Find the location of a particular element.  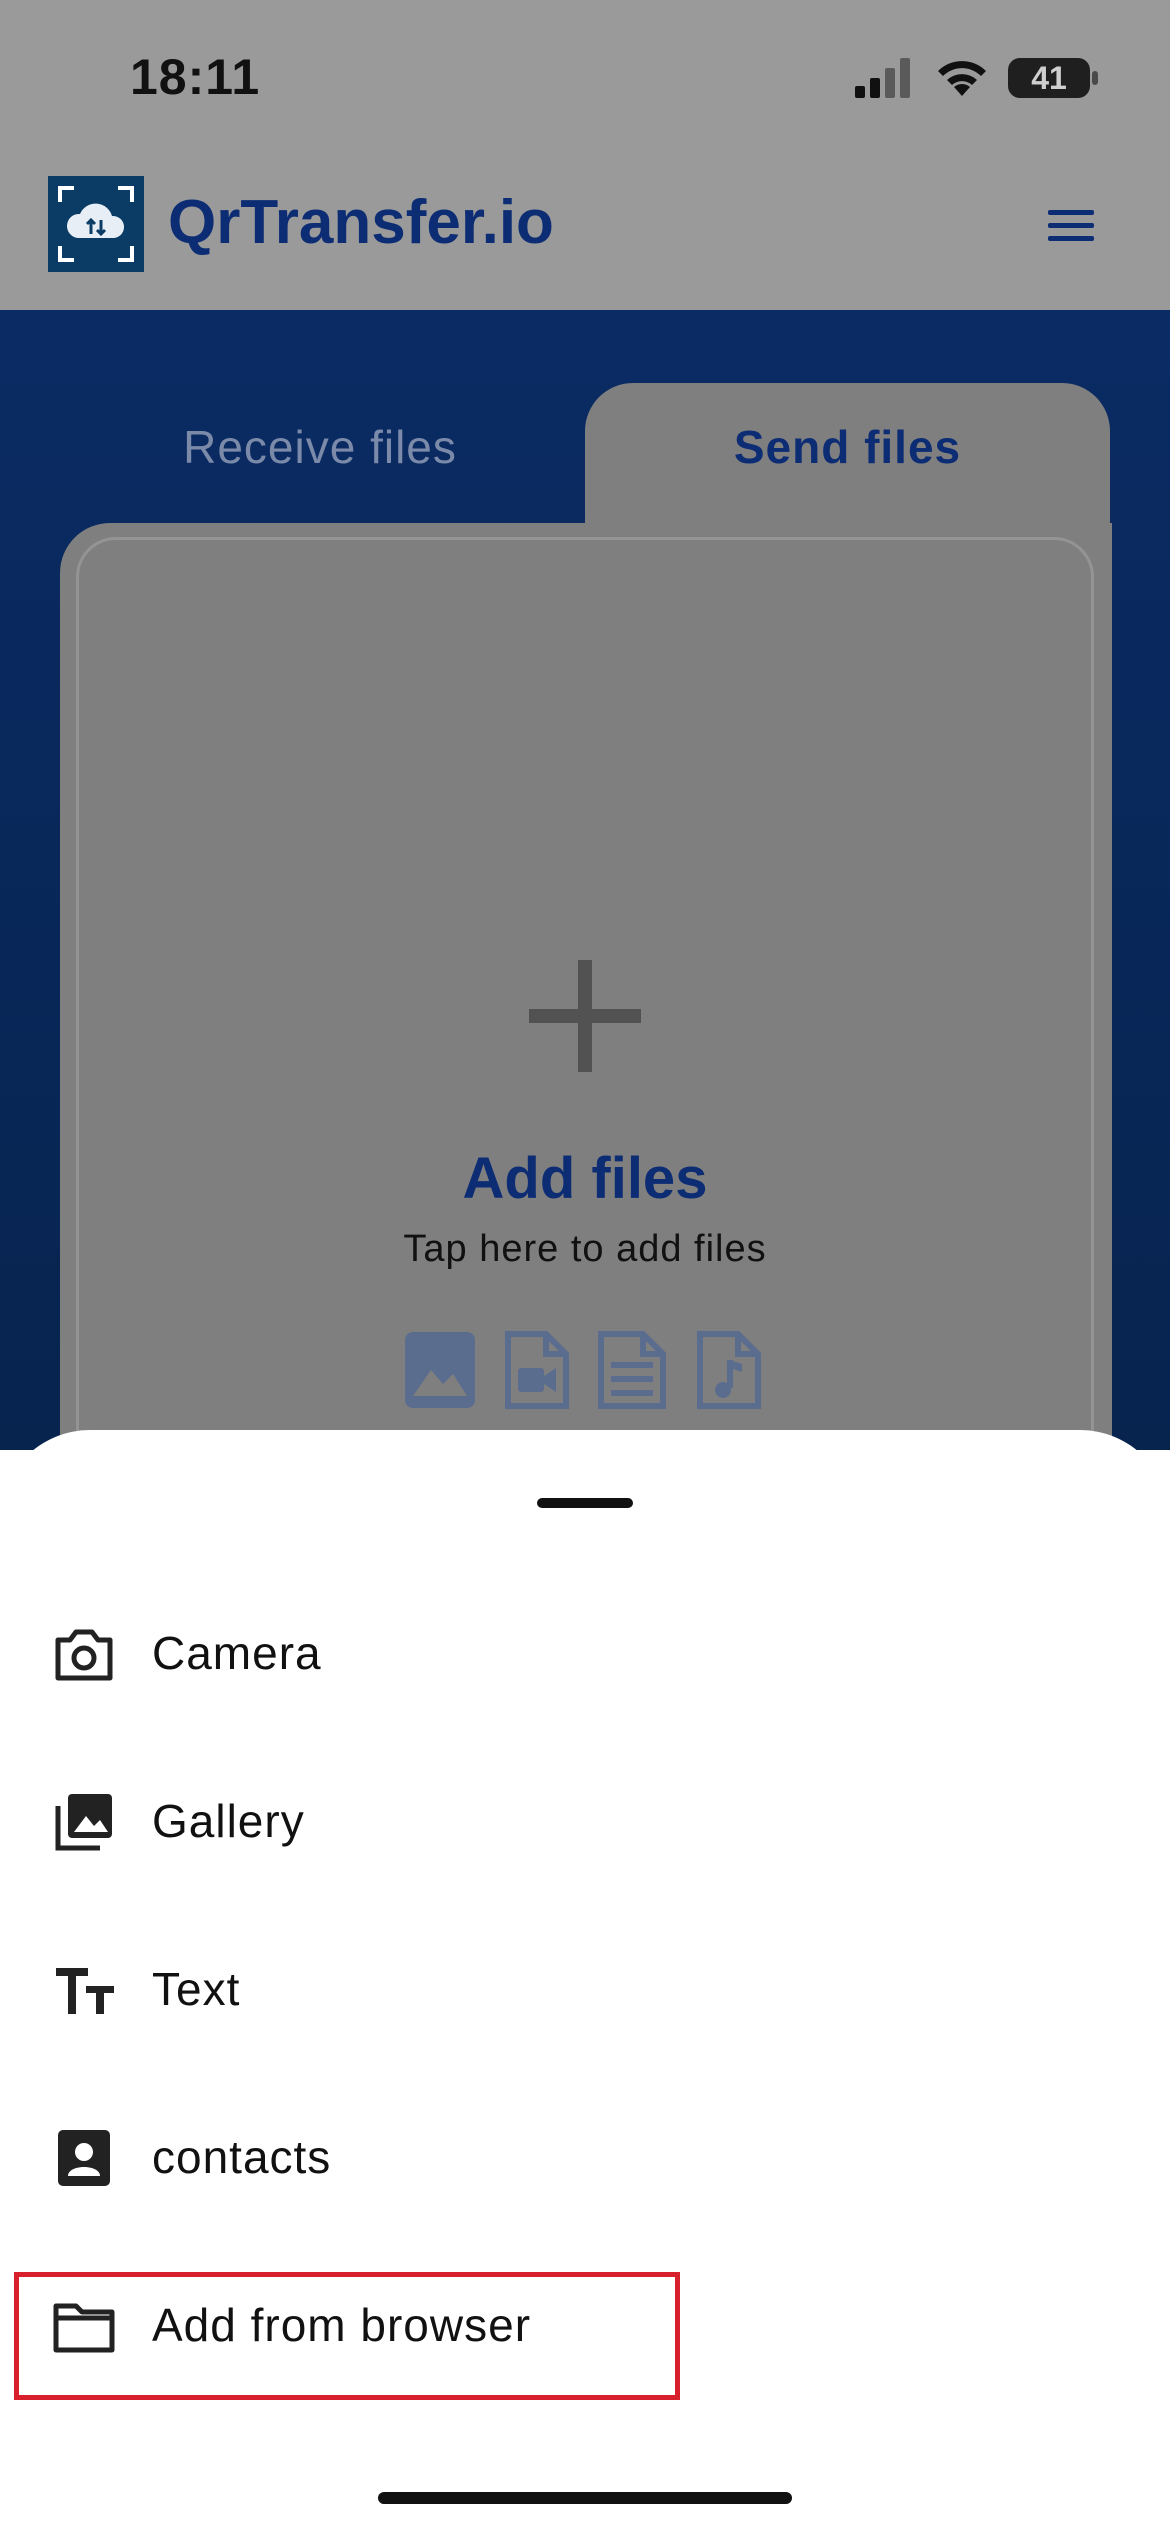

tab-receive-files: Receive files is located at coordinates (320, 447).